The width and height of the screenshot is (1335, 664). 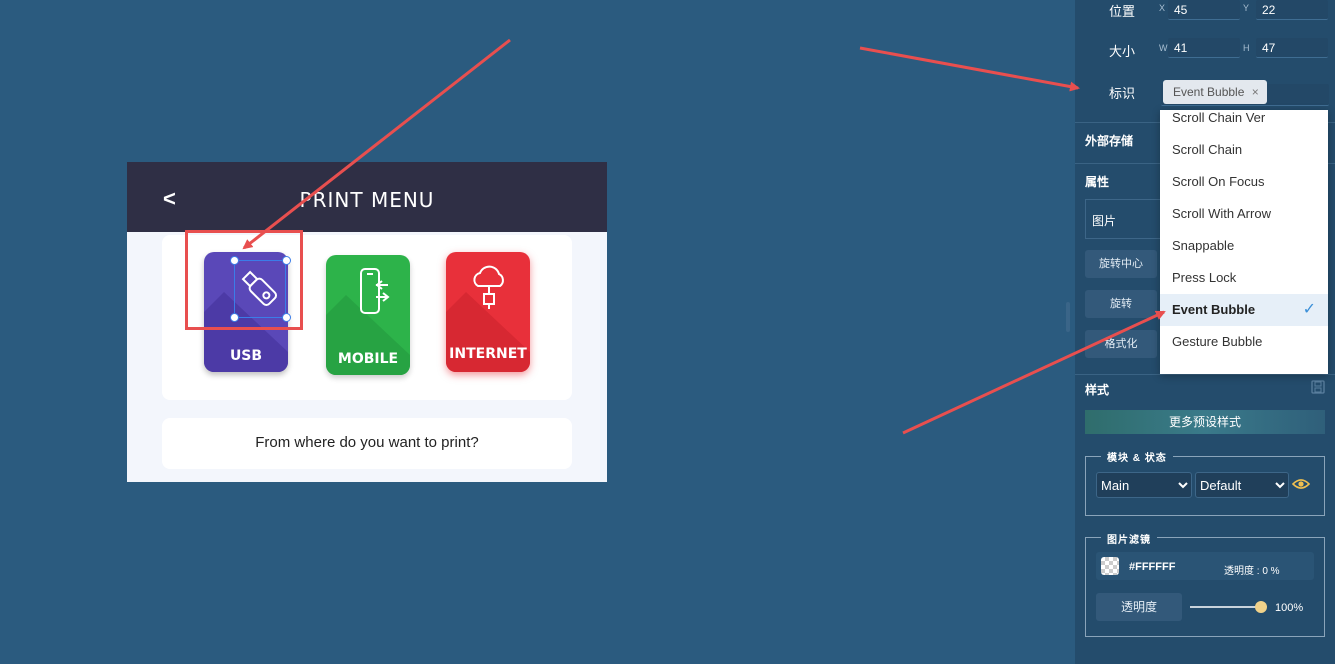 I want to click on arrow-to-identifier, so click(x=969, y=69).